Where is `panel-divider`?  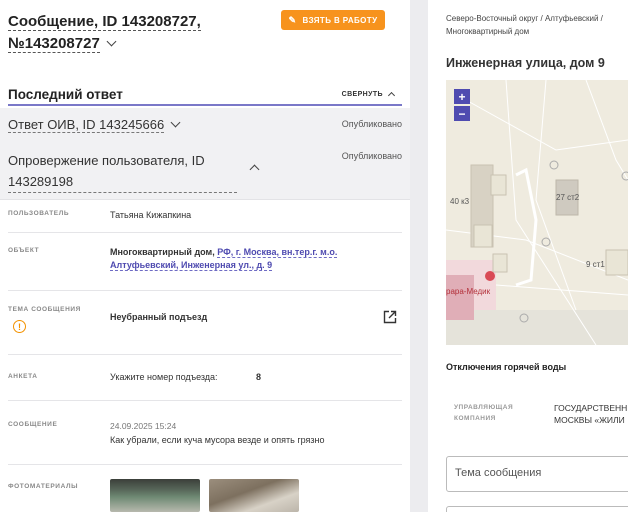
panel-divider is located at coordinates (419, 256).